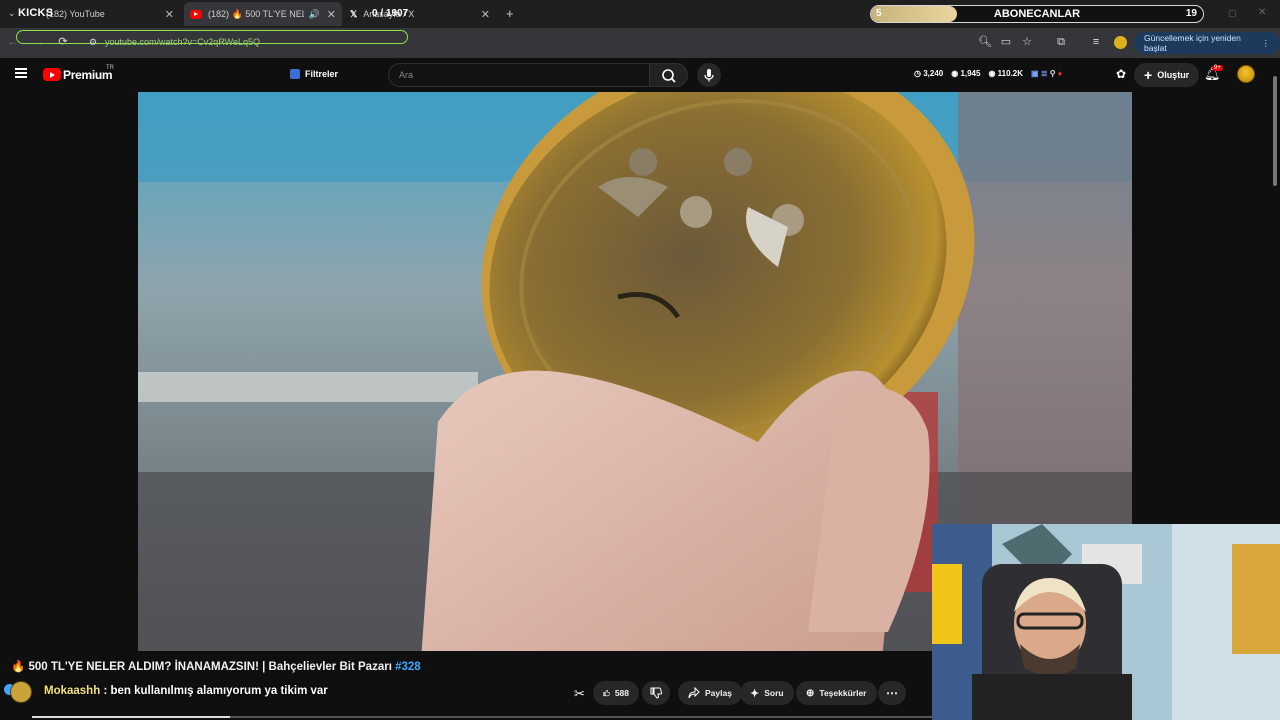  I want to click on more-vertical-icon: ⋮, so click(1266, 43).